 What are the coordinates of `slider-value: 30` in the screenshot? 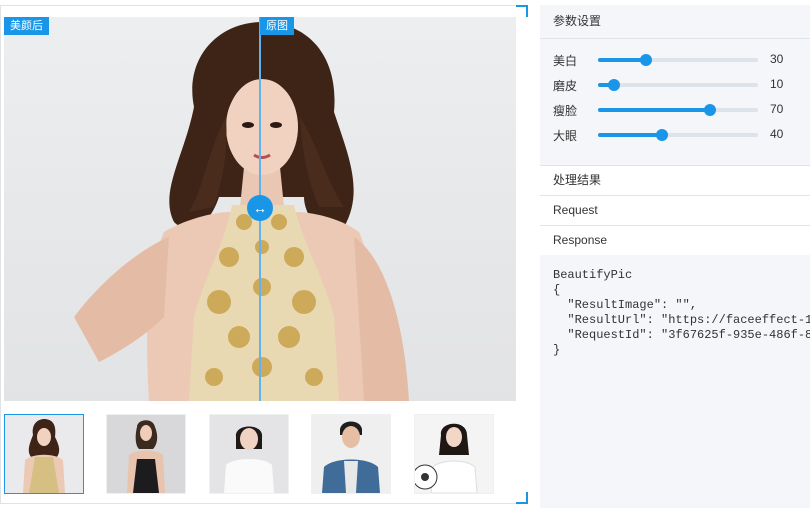 It's located at (777, 59).